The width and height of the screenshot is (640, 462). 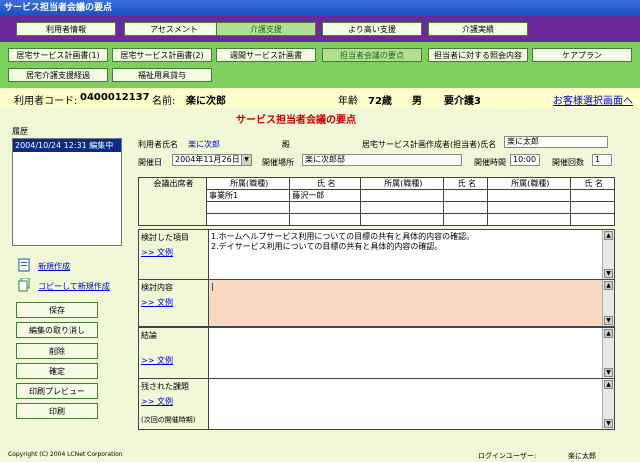 I want to click on conclusion-label-cell: 結論 >> 文例, so click(x=174, y=353).